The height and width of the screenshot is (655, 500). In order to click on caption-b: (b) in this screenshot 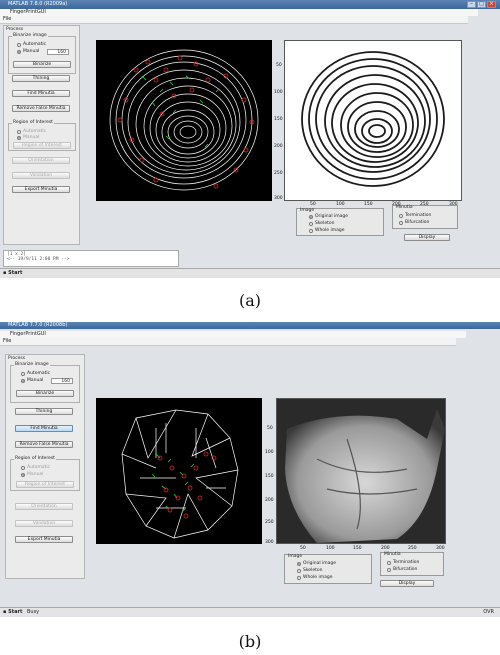, I will do `click(250, 641)`.